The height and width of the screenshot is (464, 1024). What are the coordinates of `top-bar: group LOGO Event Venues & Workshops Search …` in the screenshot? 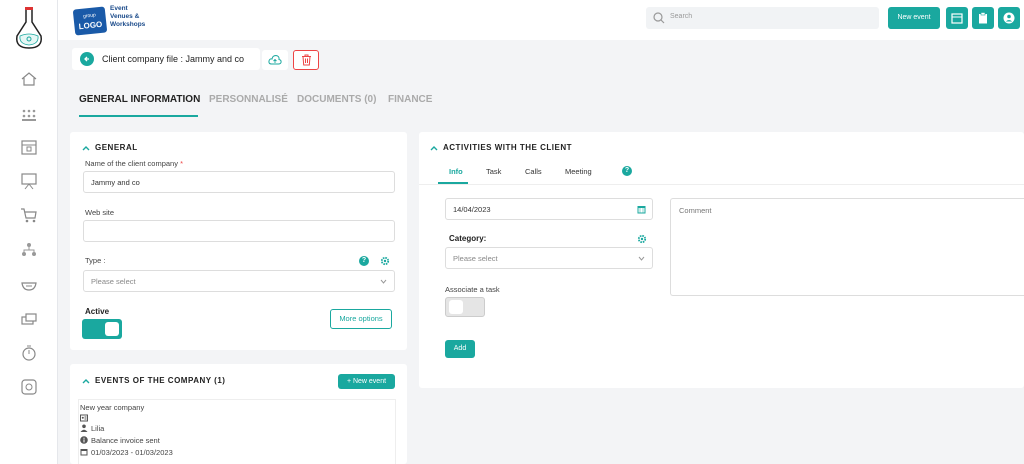 It's located at (541, 20).